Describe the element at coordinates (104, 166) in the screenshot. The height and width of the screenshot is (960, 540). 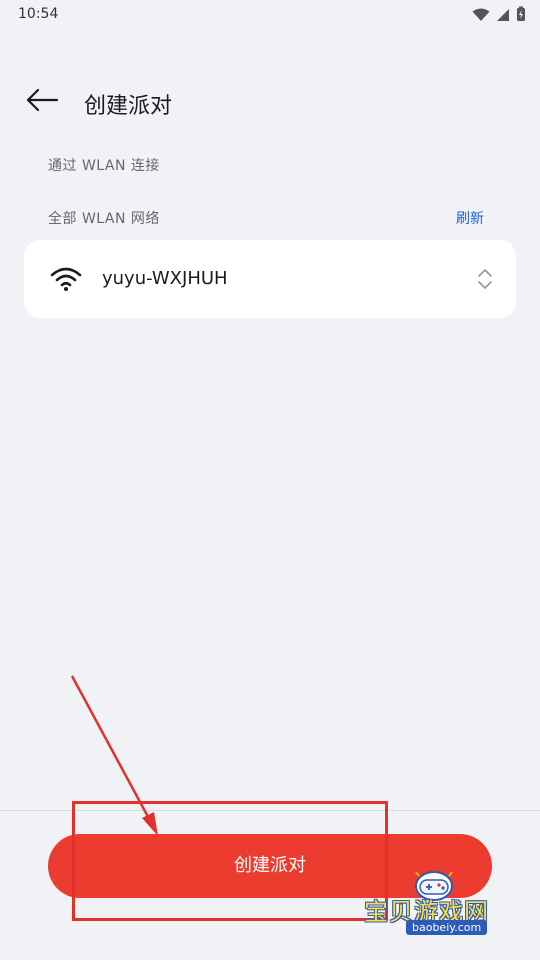
I see `section-label-connect-via-wlan: 通过 WLAN 连接` at that location.